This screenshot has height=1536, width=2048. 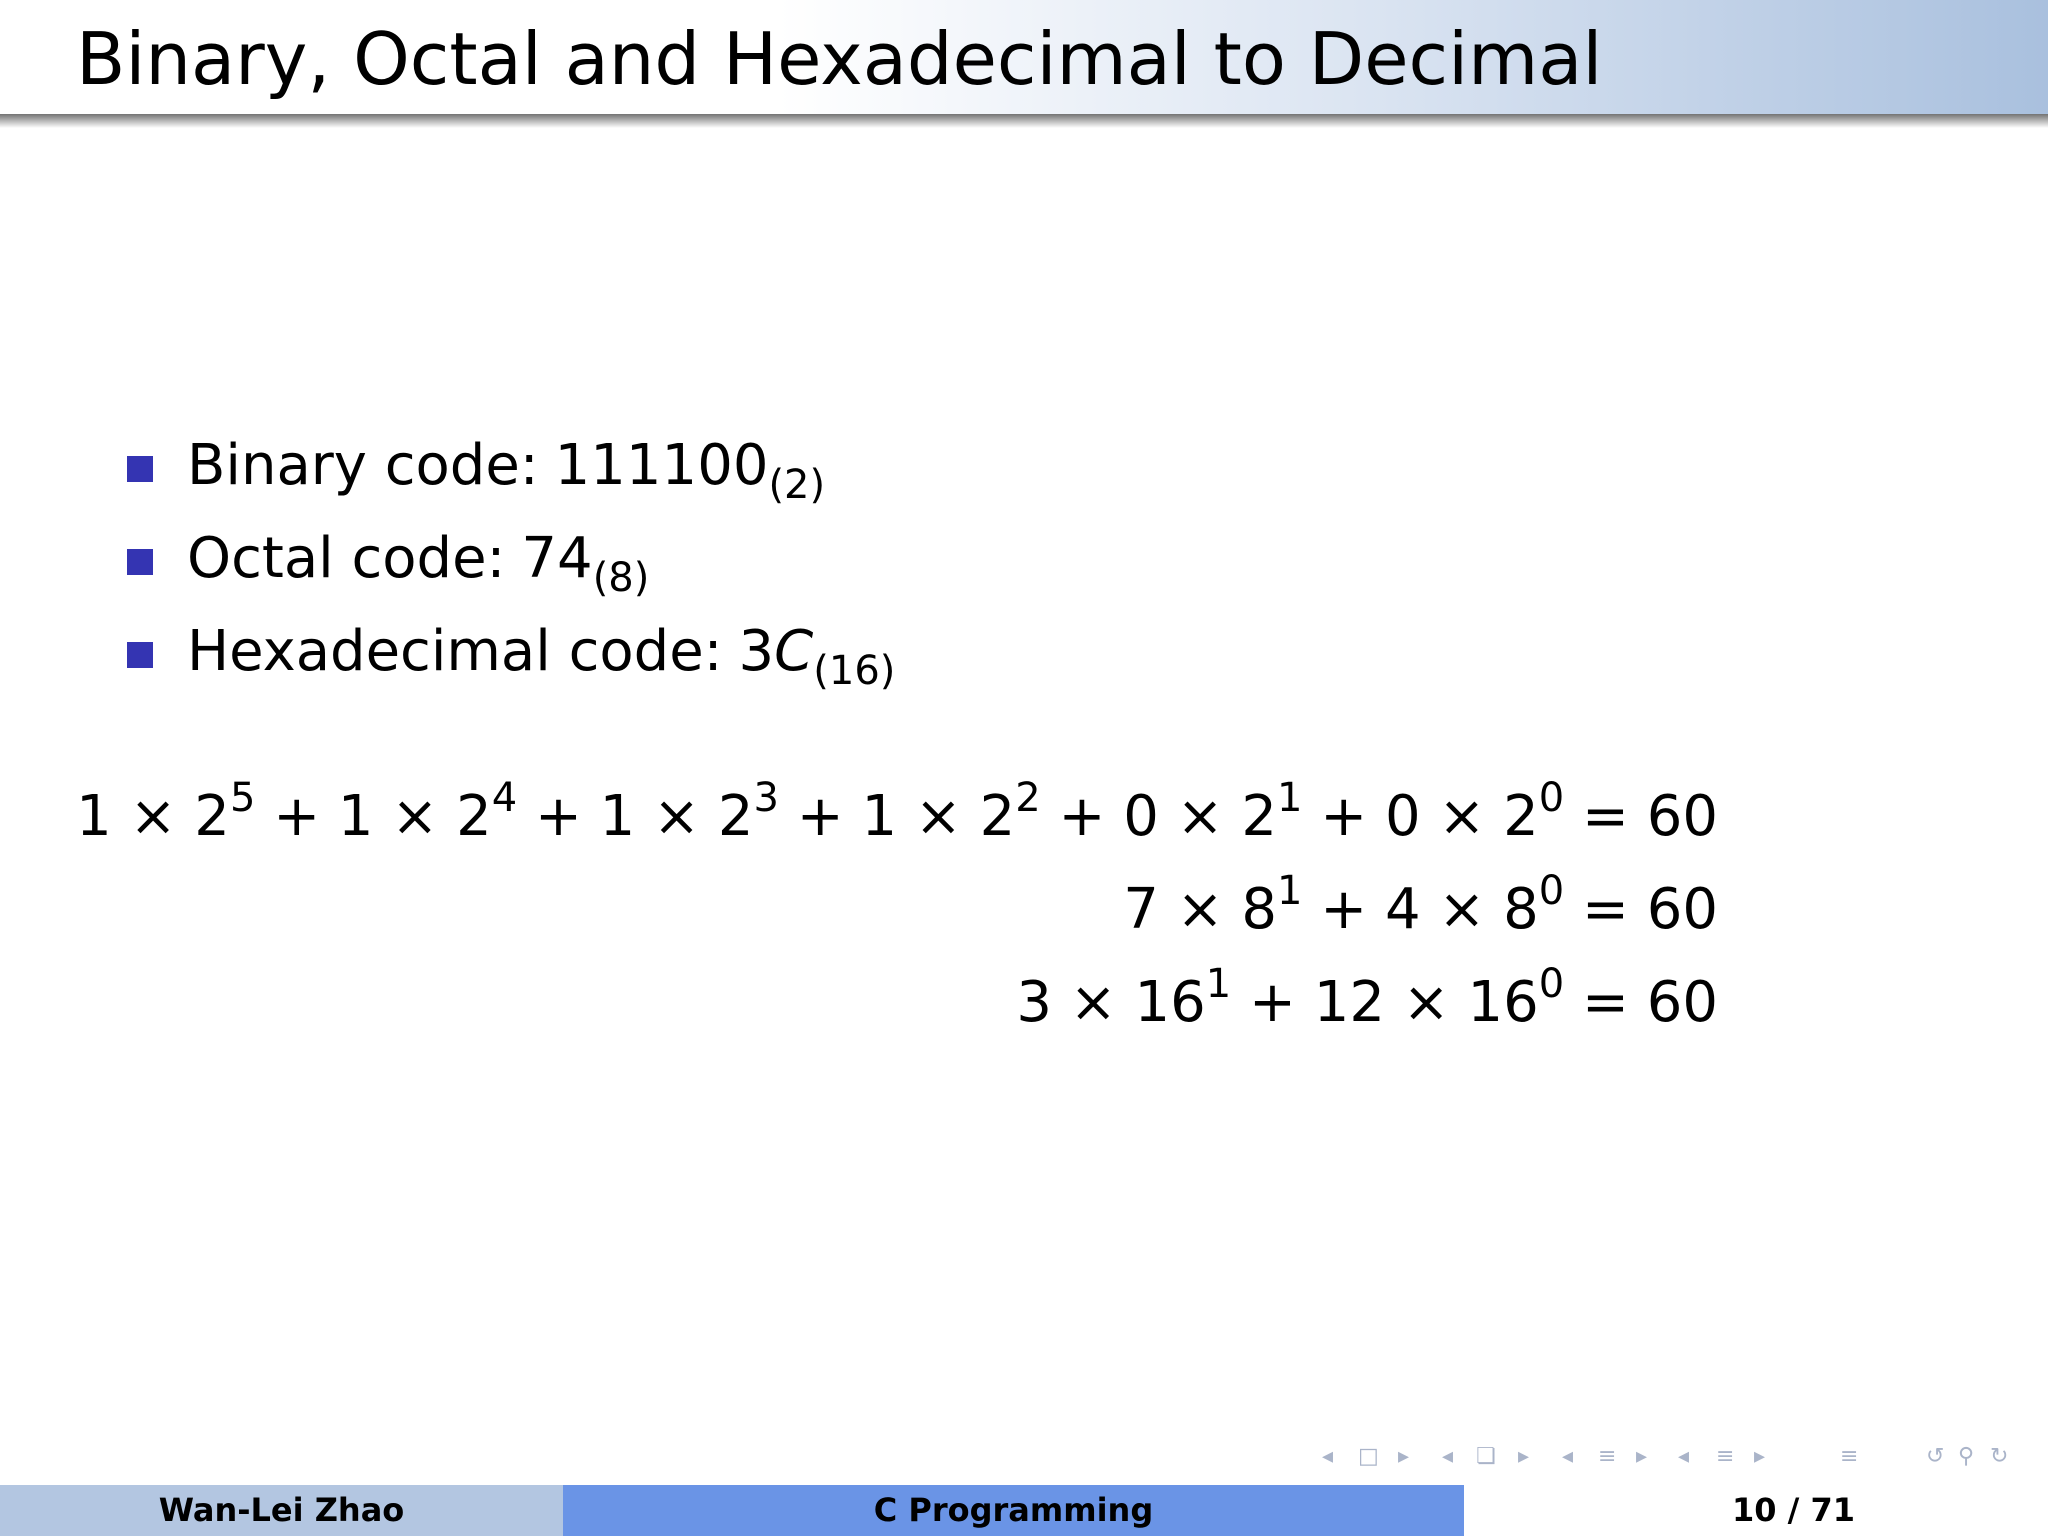 I want to click on equation-octal: 7 × 81 + 4 × 80 = 60, so click(x=859, y=909).